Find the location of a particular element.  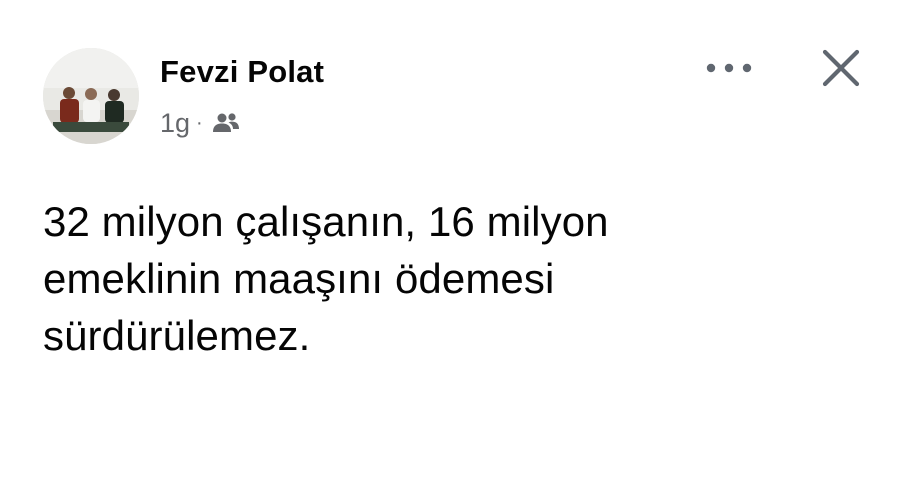

close-button is located at coordinates (841, 68).